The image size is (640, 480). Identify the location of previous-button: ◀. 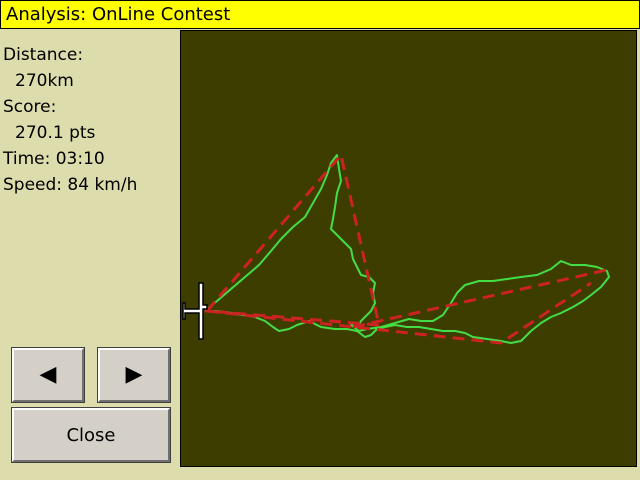
(48, 375).